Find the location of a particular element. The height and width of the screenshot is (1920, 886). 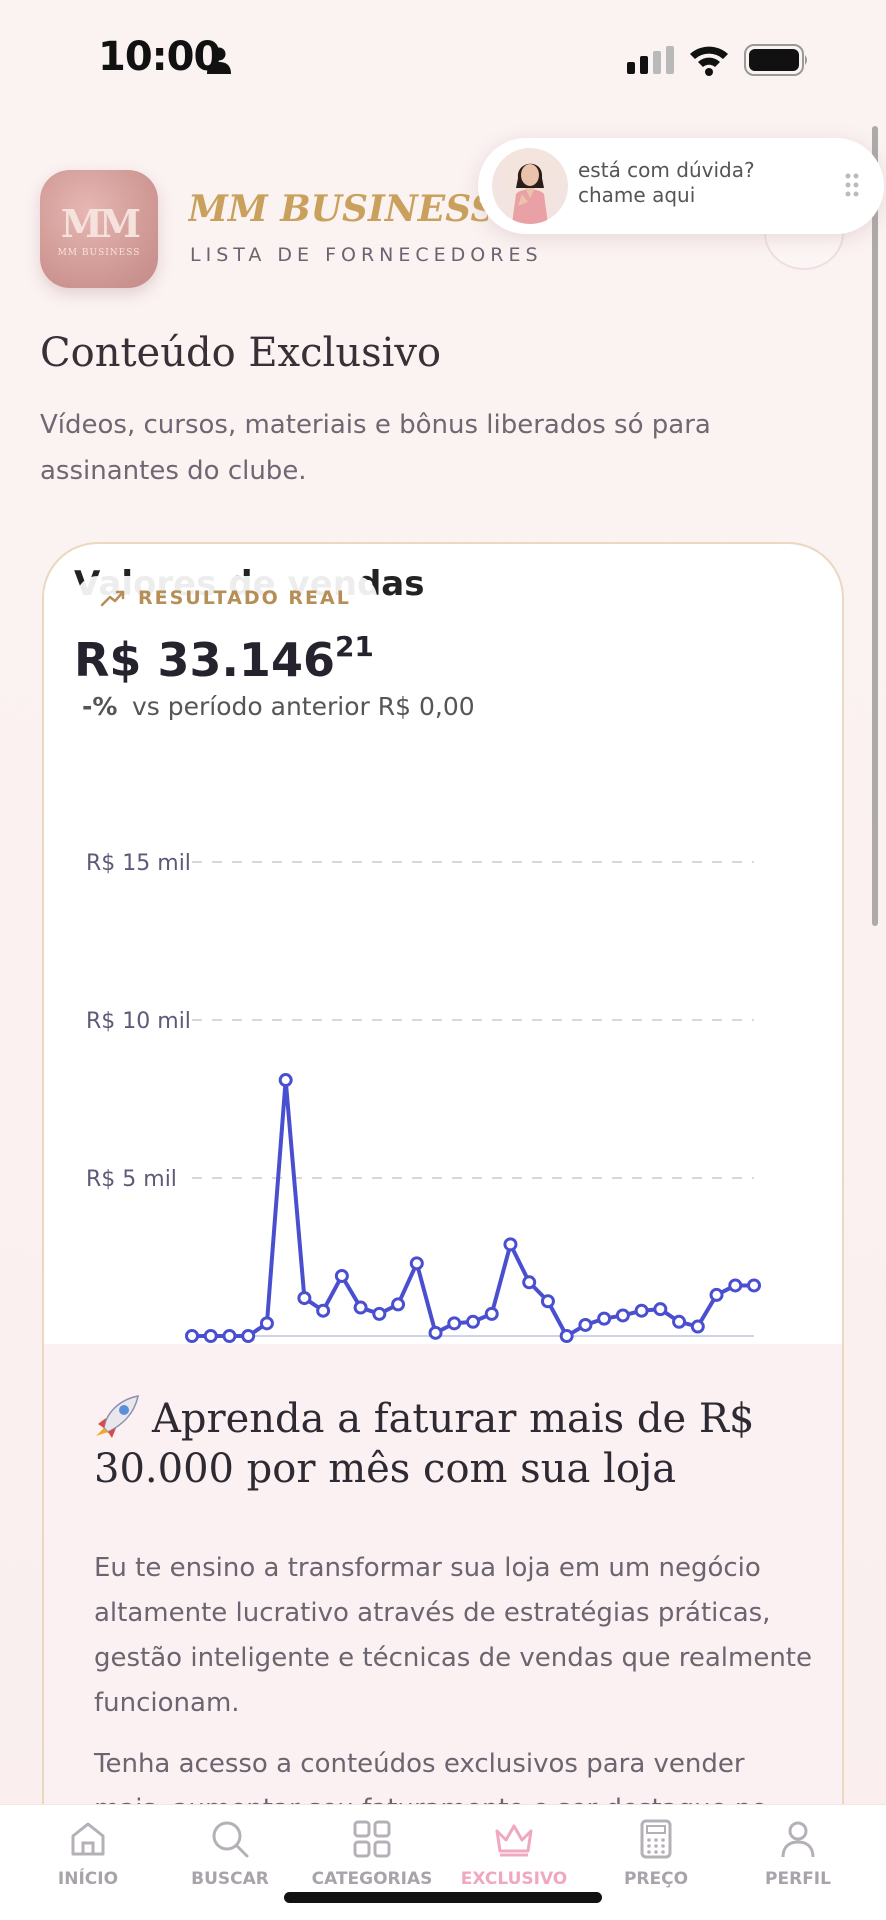

total-sales-value: R$ 33.14621 is located at coordinates (224, 658).